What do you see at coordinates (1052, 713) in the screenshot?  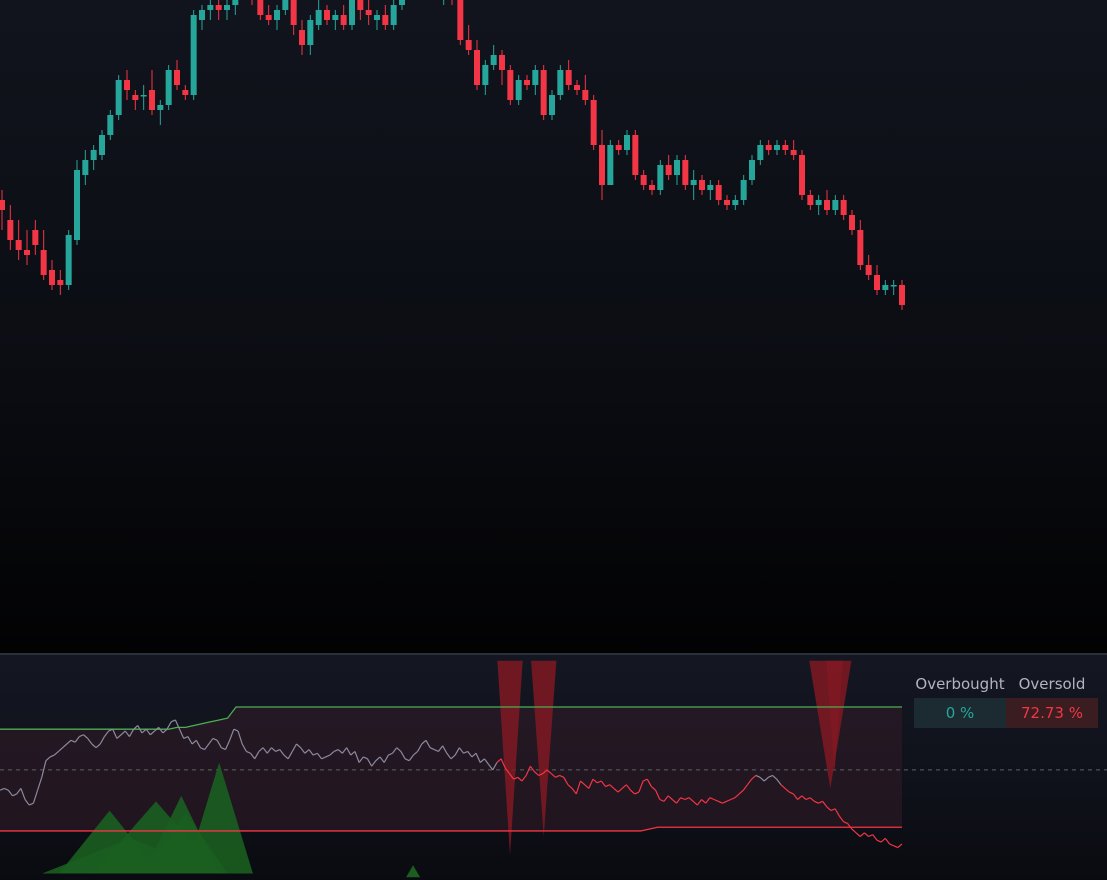 I see `oversold-value: 72.73 %` at bounding box center [1052, 713].